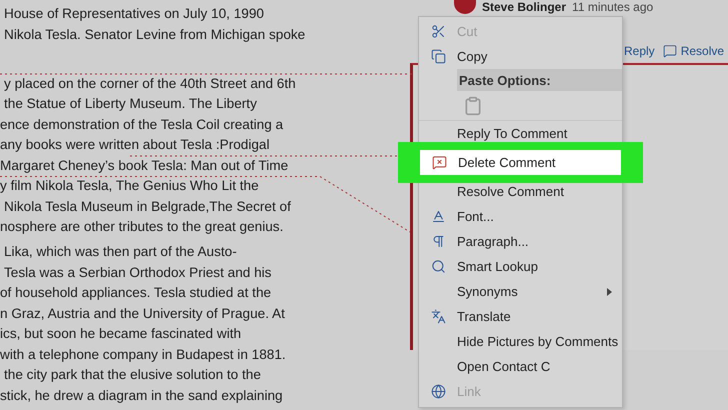  What do you see at coordinates (693, 51) in the screenshot?
I see `resolve-link: Resolve` at bounding box center [693, 51].